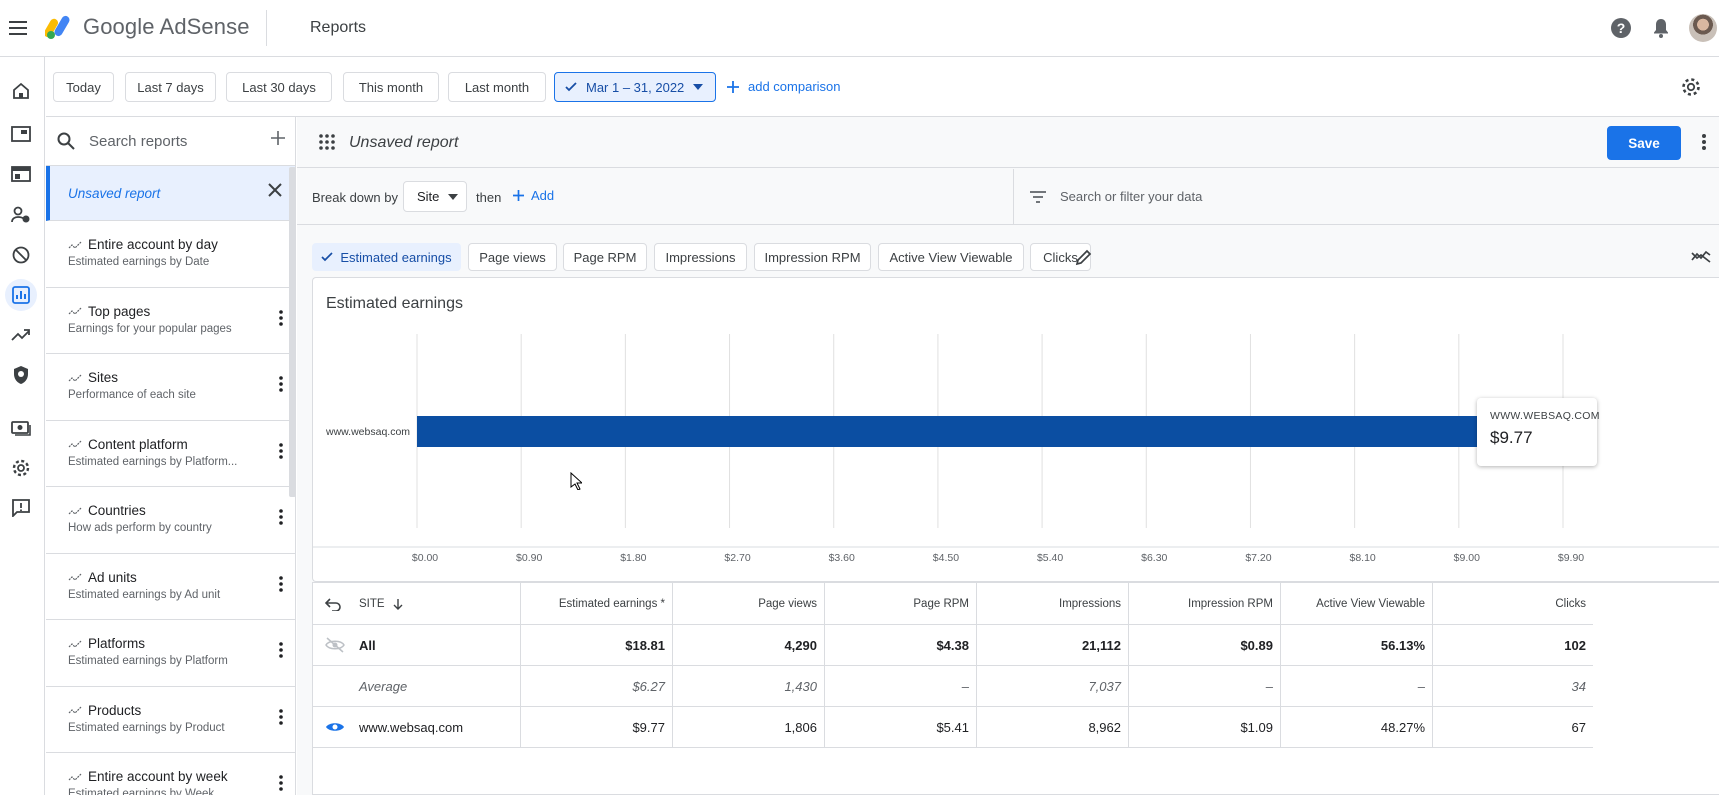  I want to click on table-cell: 67, so click(1513, 727).